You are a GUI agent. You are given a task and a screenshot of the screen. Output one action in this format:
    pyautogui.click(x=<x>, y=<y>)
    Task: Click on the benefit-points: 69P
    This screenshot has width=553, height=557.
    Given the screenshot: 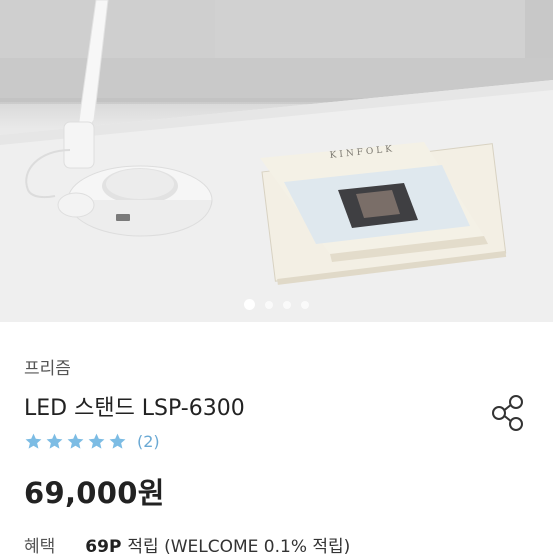 What is the action you would take?
    pyautogui.click(x=103, y=547)
    